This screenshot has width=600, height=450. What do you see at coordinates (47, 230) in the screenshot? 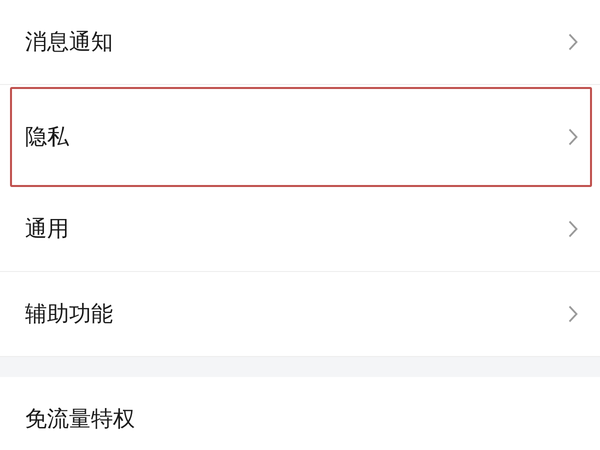
I see `settings-item-label: 通用` at bounding box center [47, 230].